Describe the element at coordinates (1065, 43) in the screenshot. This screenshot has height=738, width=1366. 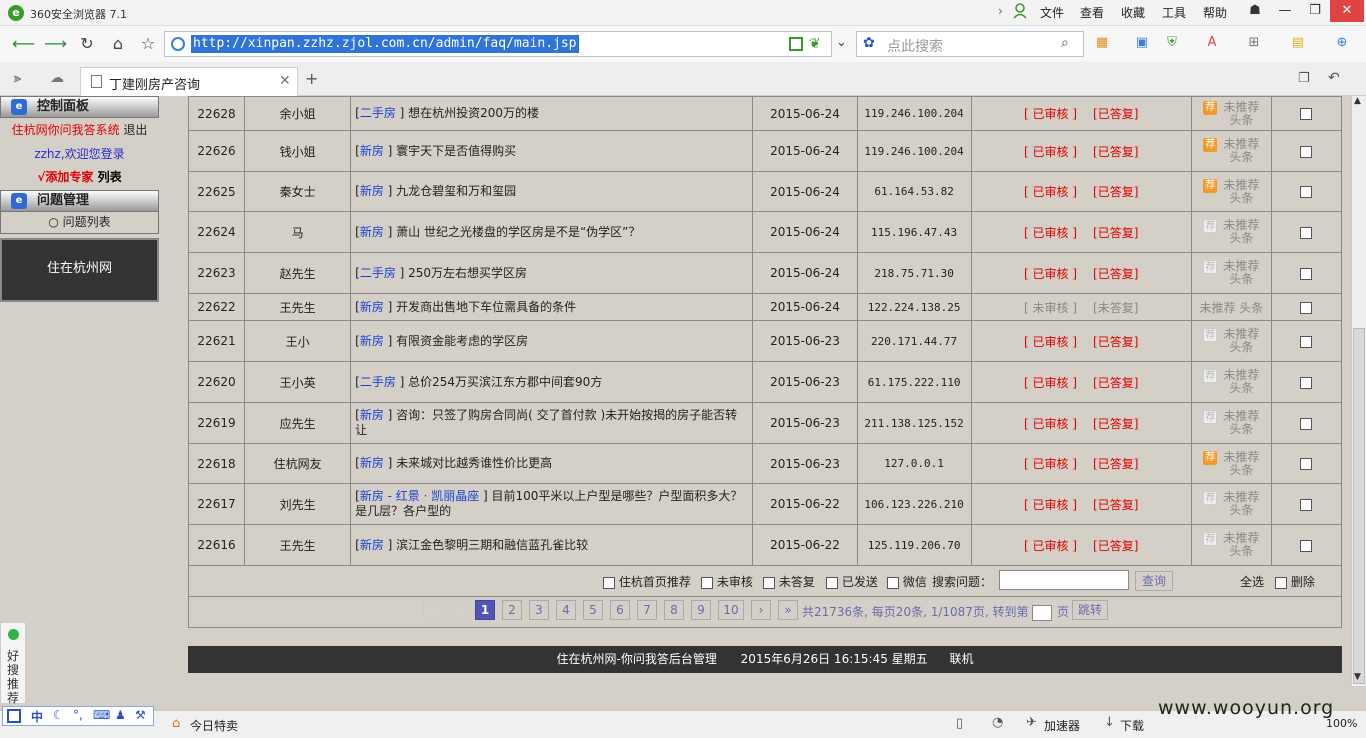
I see `search-icon: ⌕` at that location.